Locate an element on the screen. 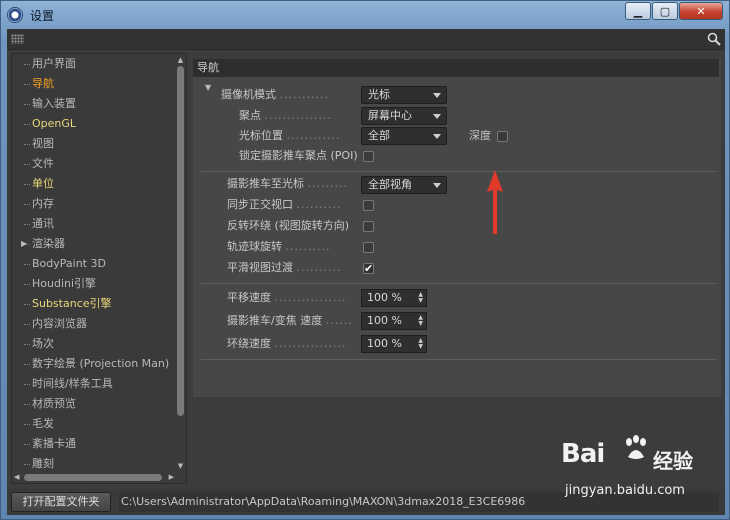 The image size is (730, 520). sync-ortho-checkbox is located at coordinates (368, 205).